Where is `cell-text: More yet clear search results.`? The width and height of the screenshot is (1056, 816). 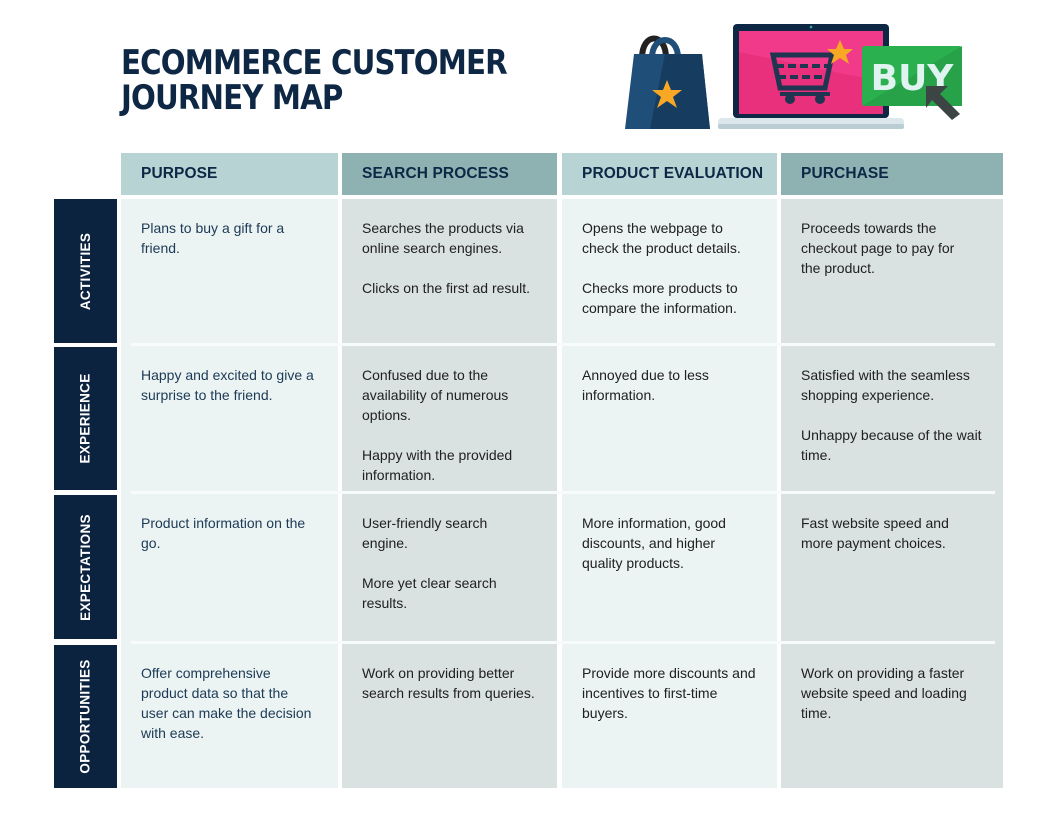
cell-text: More yet clear search results. is located at coordinates (429, 593).